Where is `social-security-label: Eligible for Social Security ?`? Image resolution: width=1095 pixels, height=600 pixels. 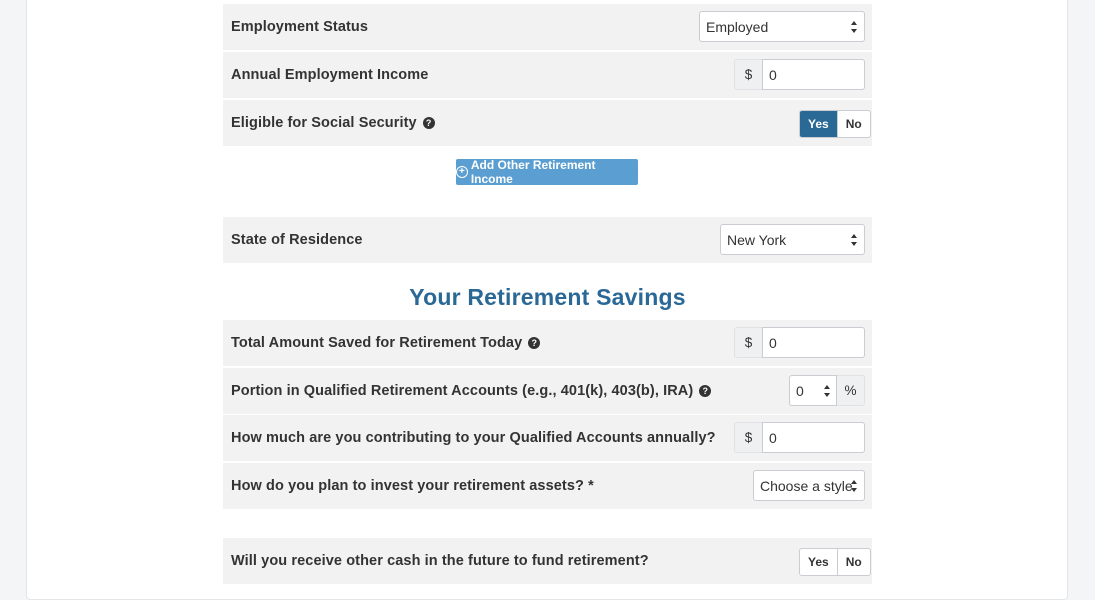
social-security-label: Eligible for Social Security ? is located at coordinates (333, 123).